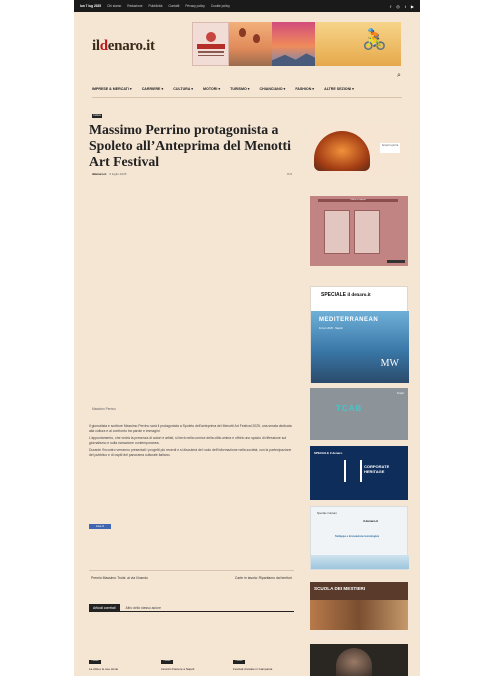 The image size is (494, 676). I want to click on ad2-header: Cultura e impresa, so click(358, 200).